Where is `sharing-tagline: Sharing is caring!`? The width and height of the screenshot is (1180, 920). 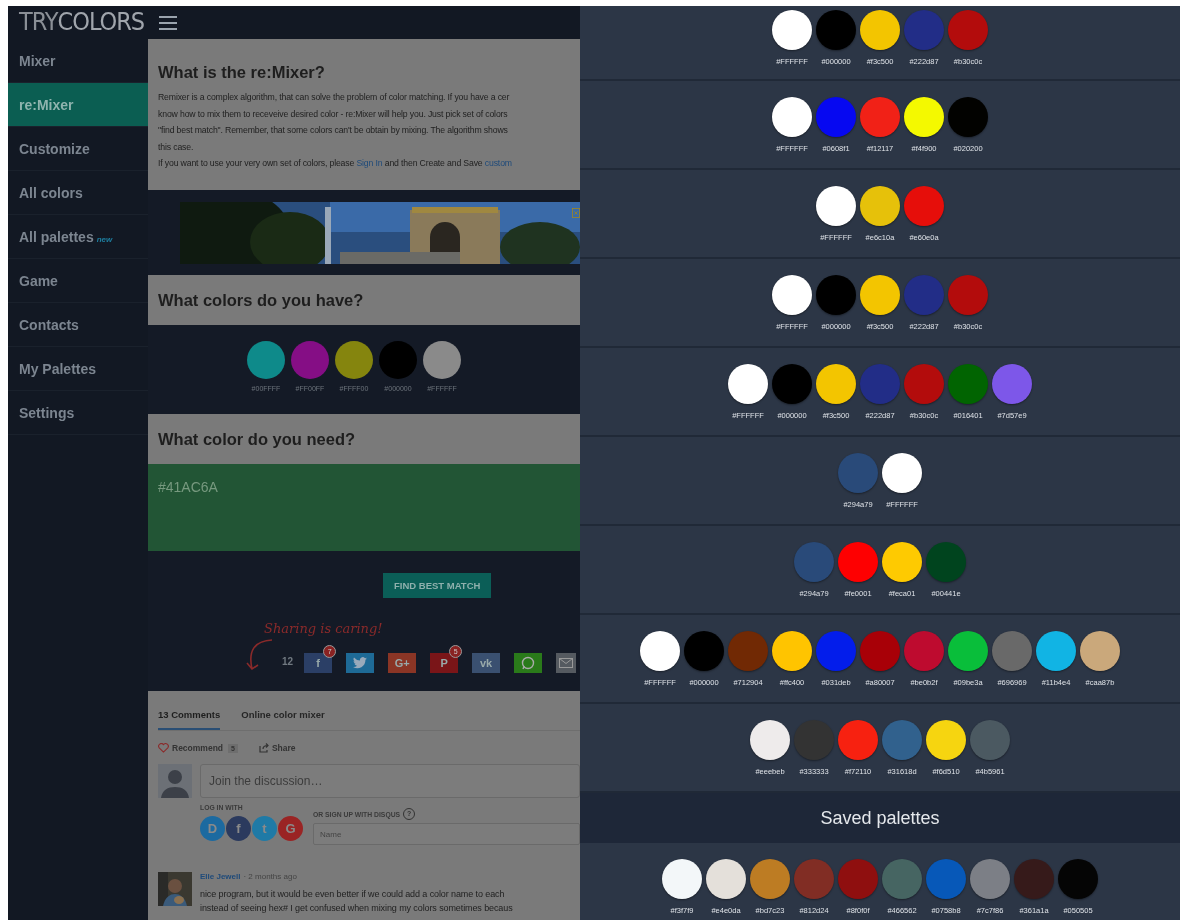 sharing-tagline: Sharing is caring! is located at coordinates (324, 629).